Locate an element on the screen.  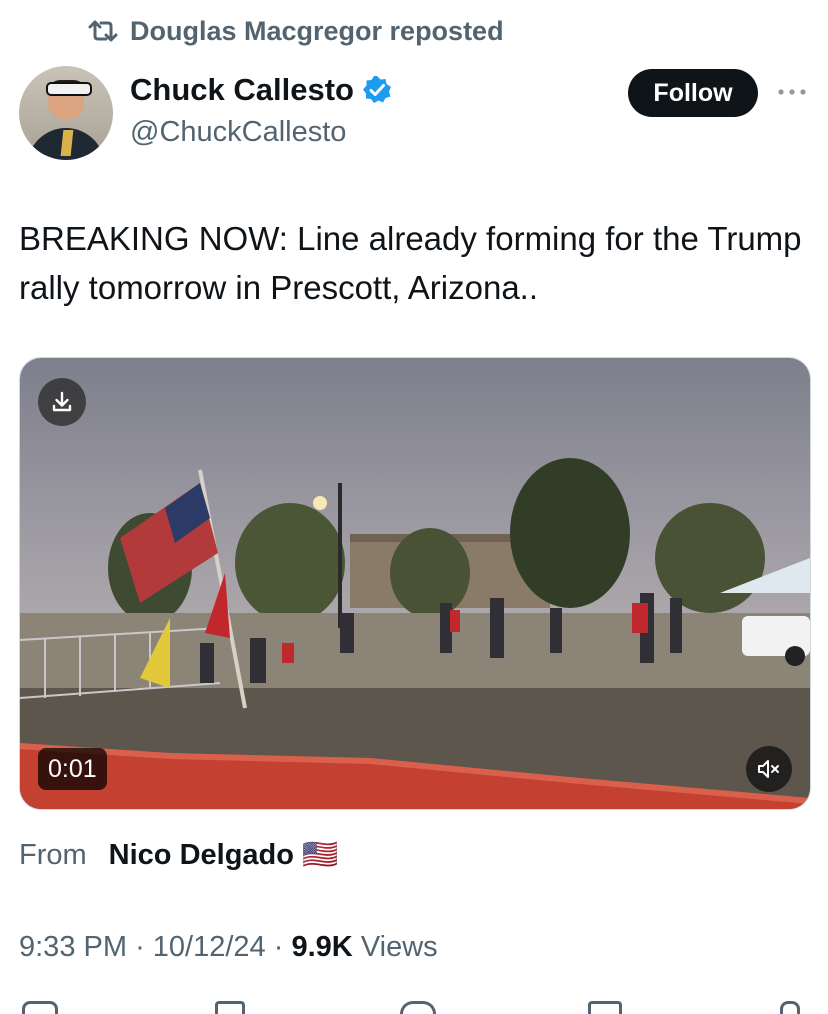
views-label: Views is located at coordinates (399, 947).